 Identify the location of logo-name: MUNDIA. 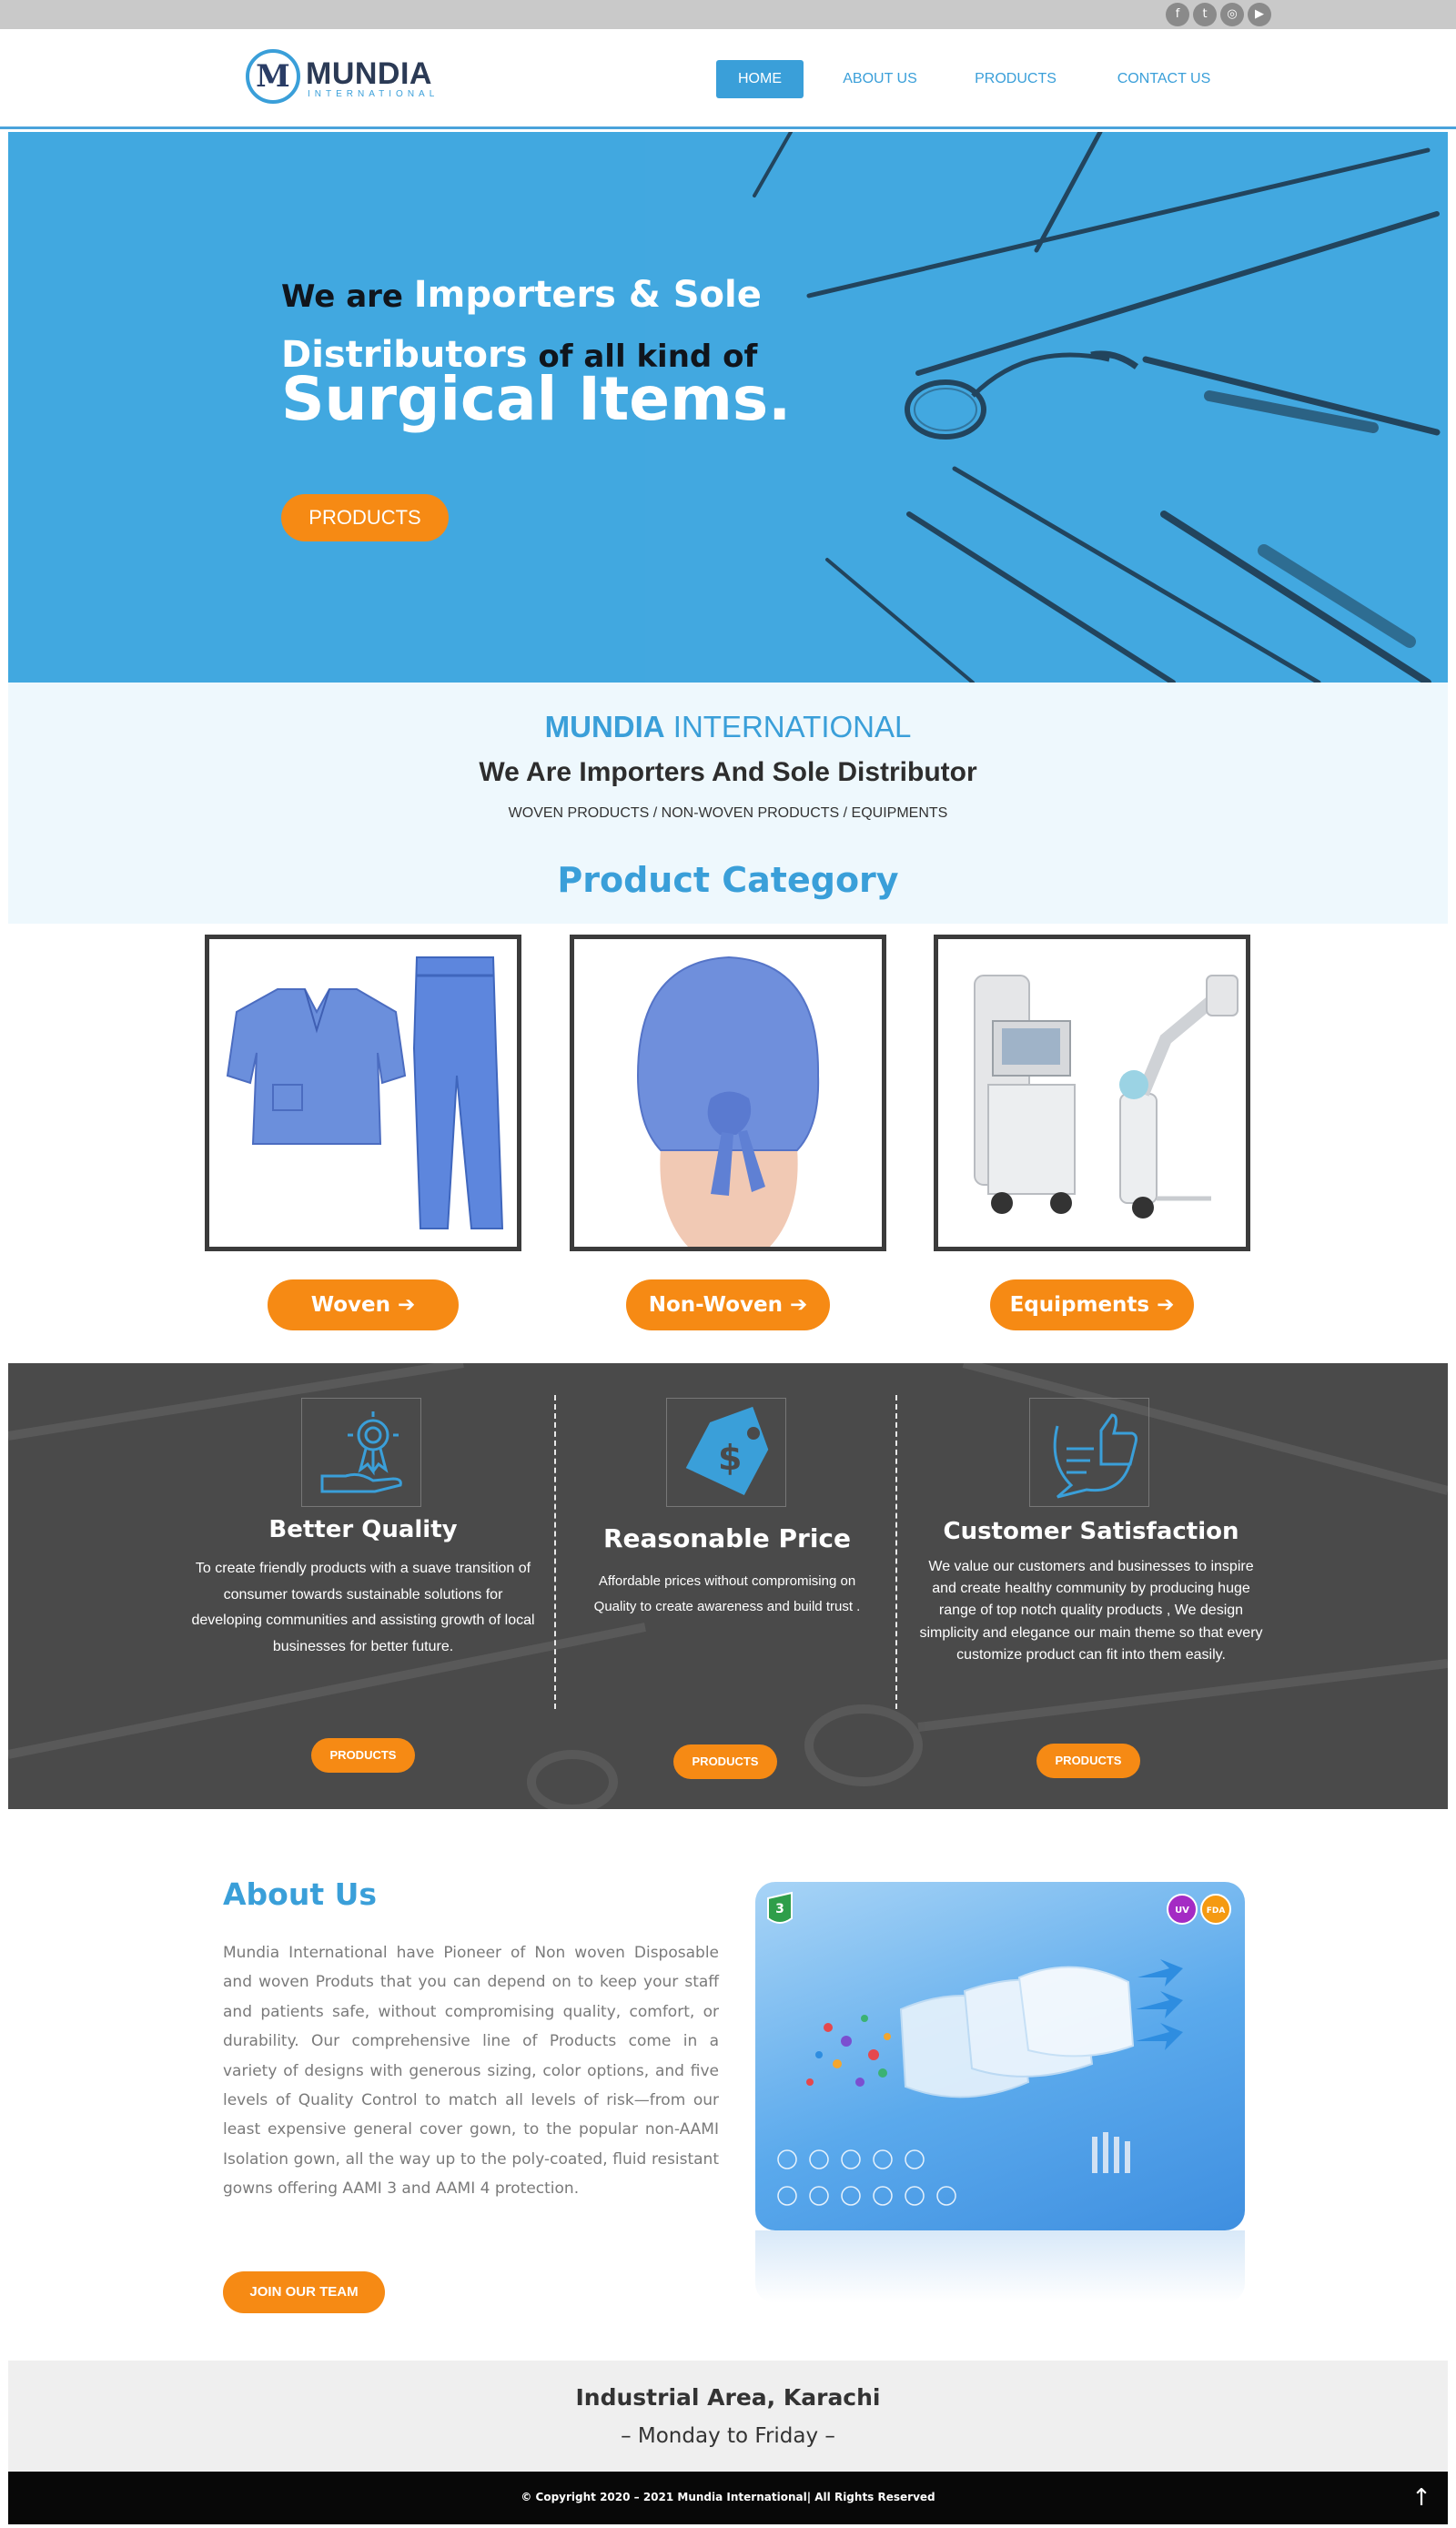
(369, 74).